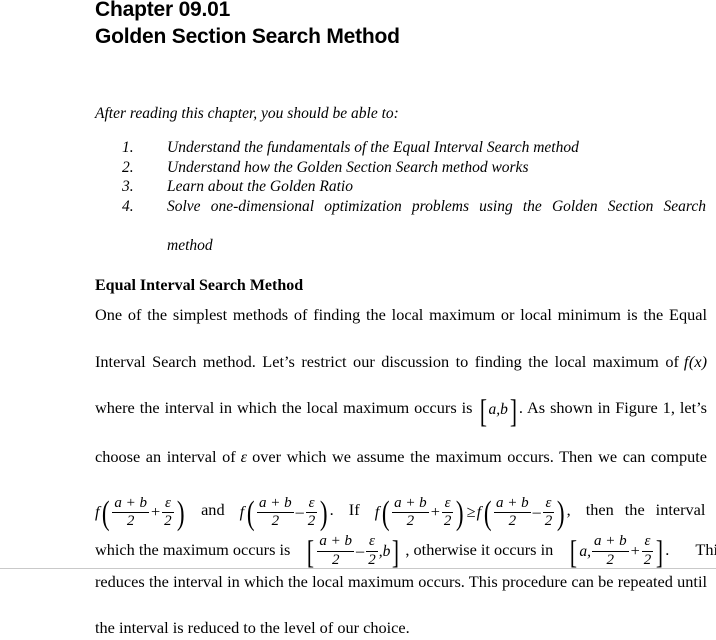  I want to click on body-line-6-tail: This, so click(705, 549).